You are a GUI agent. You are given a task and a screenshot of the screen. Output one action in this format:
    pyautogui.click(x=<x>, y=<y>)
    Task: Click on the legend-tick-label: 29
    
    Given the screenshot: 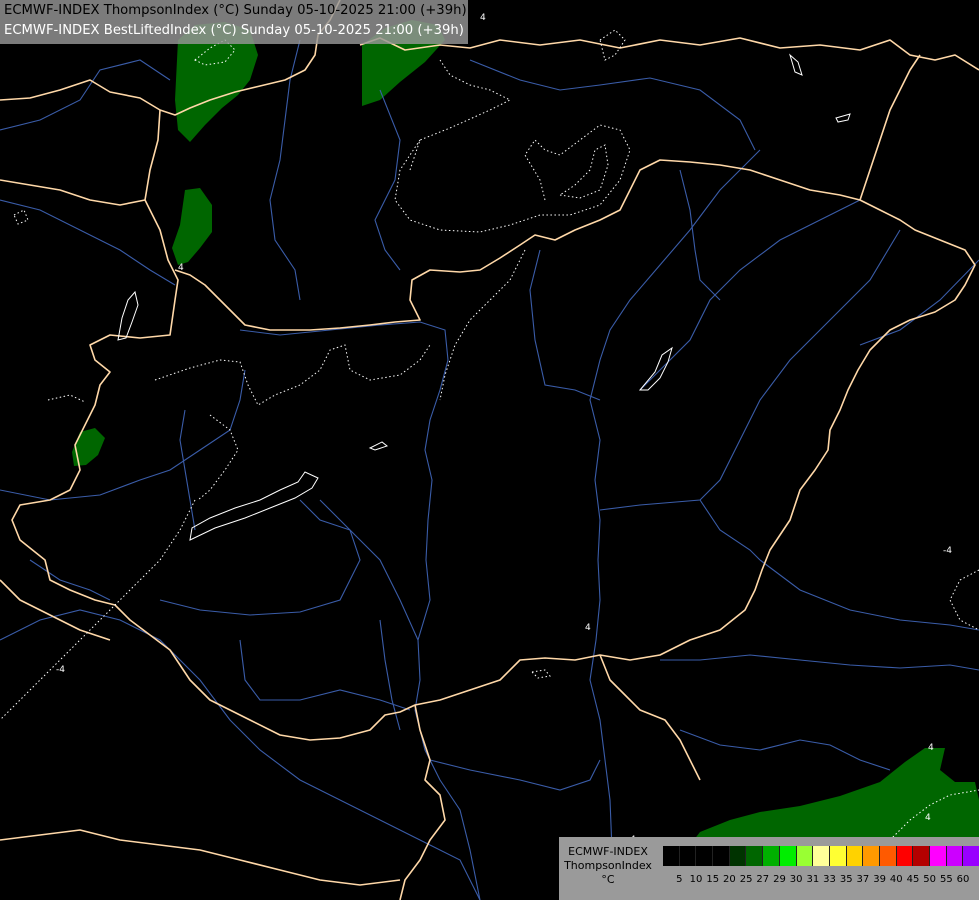 What is the action you would take?
    pyautogui.click(x=779, y=879)
    